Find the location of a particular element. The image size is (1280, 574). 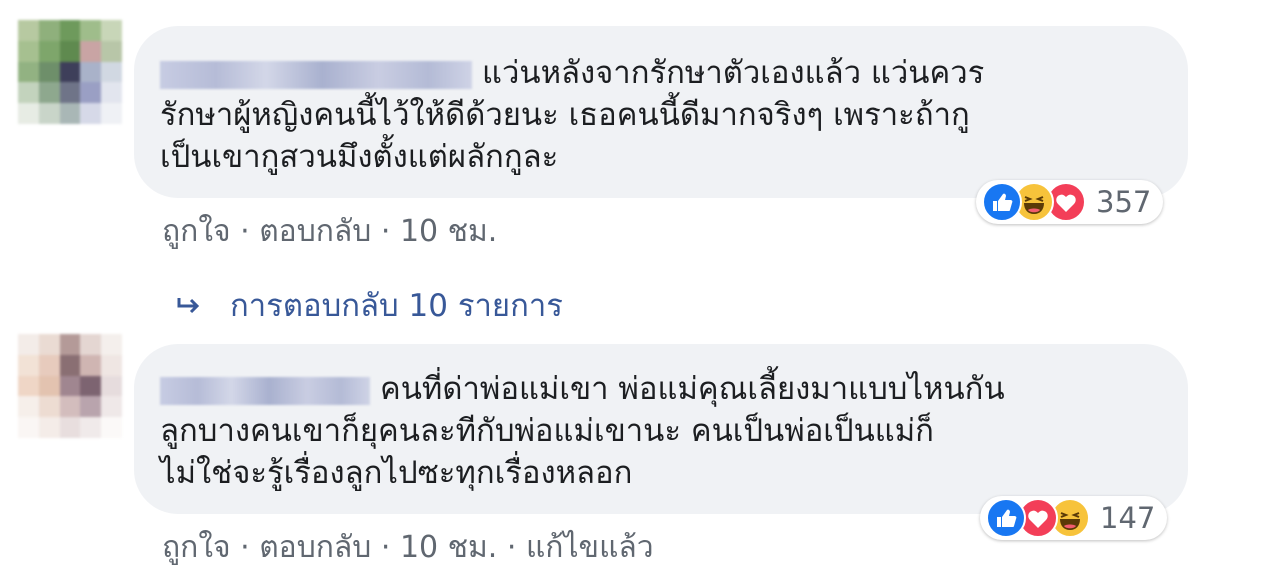

view-replies-link: การตอบกลับ 10 รายการ is located at coordinates (369, 305).